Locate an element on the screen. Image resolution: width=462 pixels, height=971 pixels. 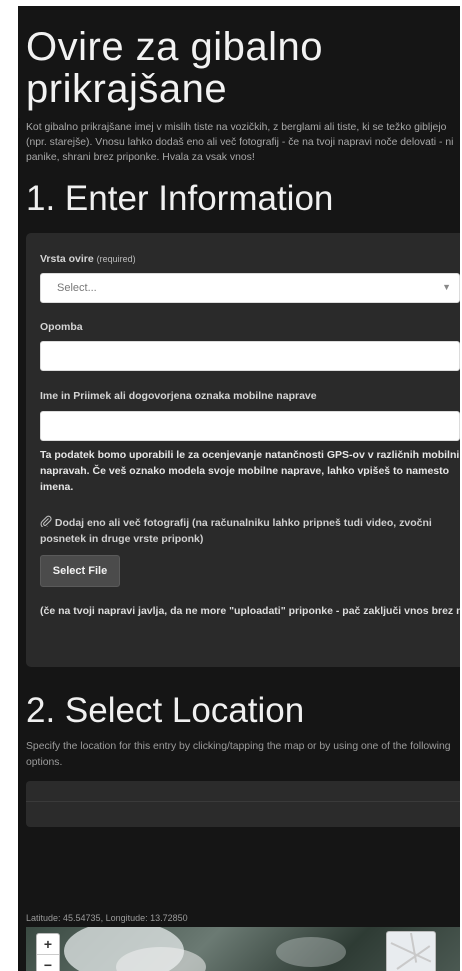
options-divider is located at coordinates (243, 801).